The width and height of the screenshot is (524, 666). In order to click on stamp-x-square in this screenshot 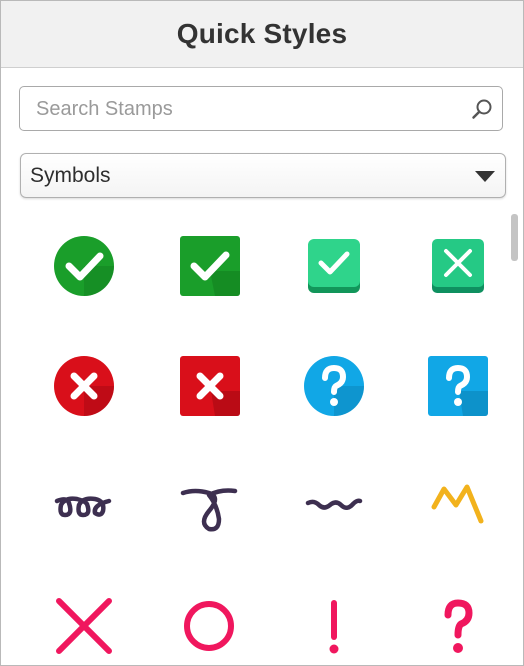, I will do `click(210, 386)`.